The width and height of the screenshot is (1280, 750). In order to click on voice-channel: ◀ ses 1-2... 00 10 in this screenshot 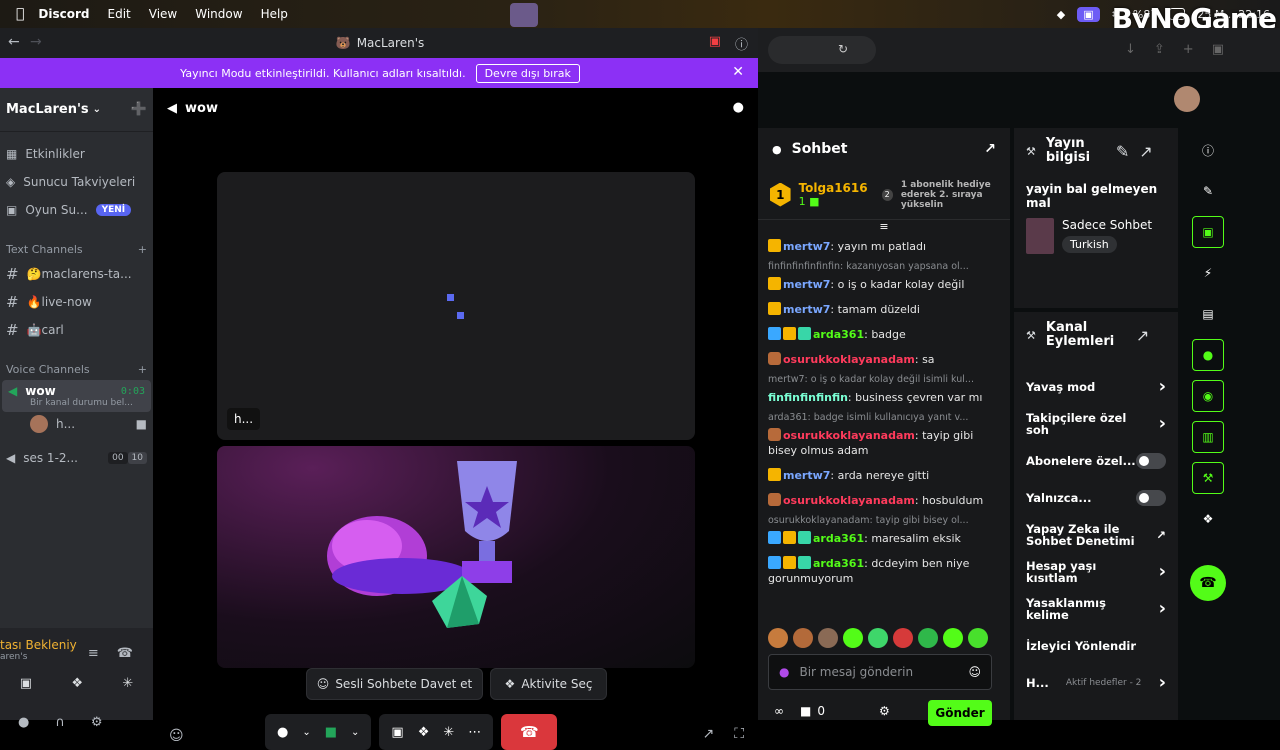, I will do `click(76, 458)`.